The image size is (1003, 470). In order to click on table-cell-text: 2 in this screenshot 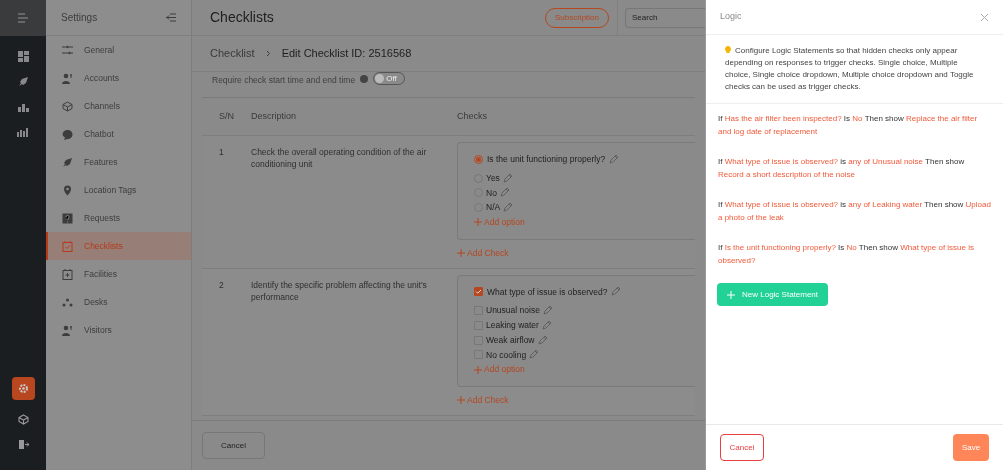, I will do `click(221, 285)`.